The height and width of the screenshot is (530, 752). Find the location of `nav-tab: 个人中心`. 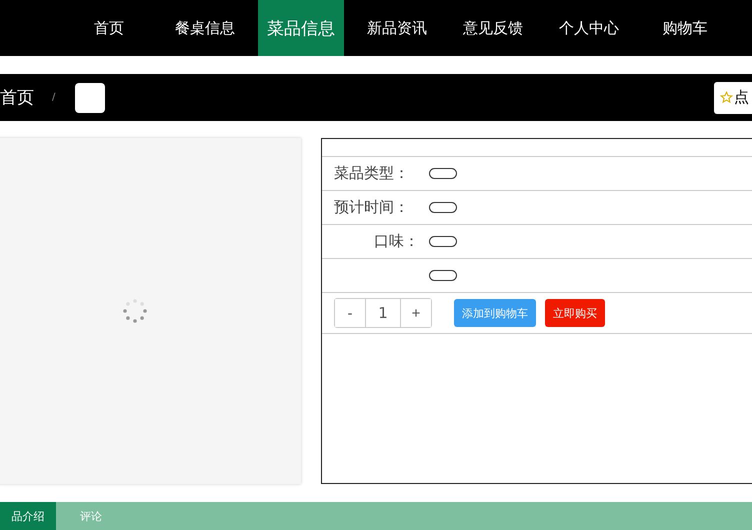

nav-tab: 个人中心 is located at coordinates (589, 28).